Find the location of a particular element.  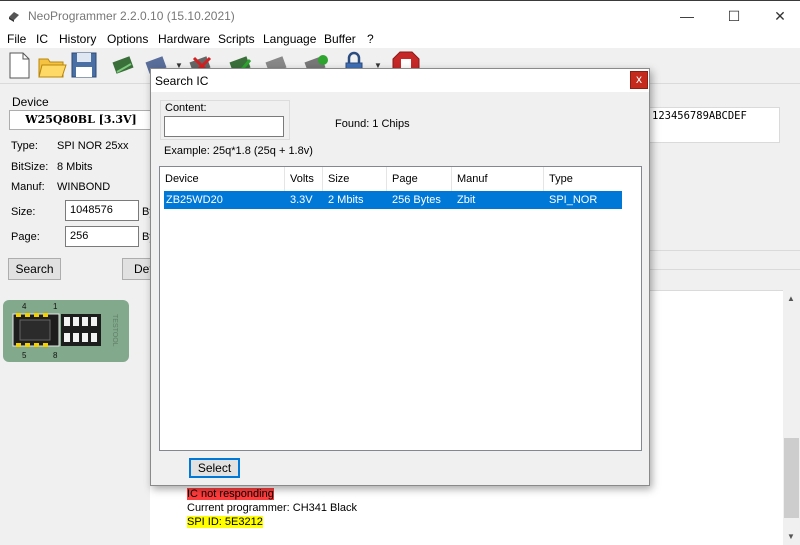

hex-header: 123456789ABCDEF is located at coordinates (714, 125).